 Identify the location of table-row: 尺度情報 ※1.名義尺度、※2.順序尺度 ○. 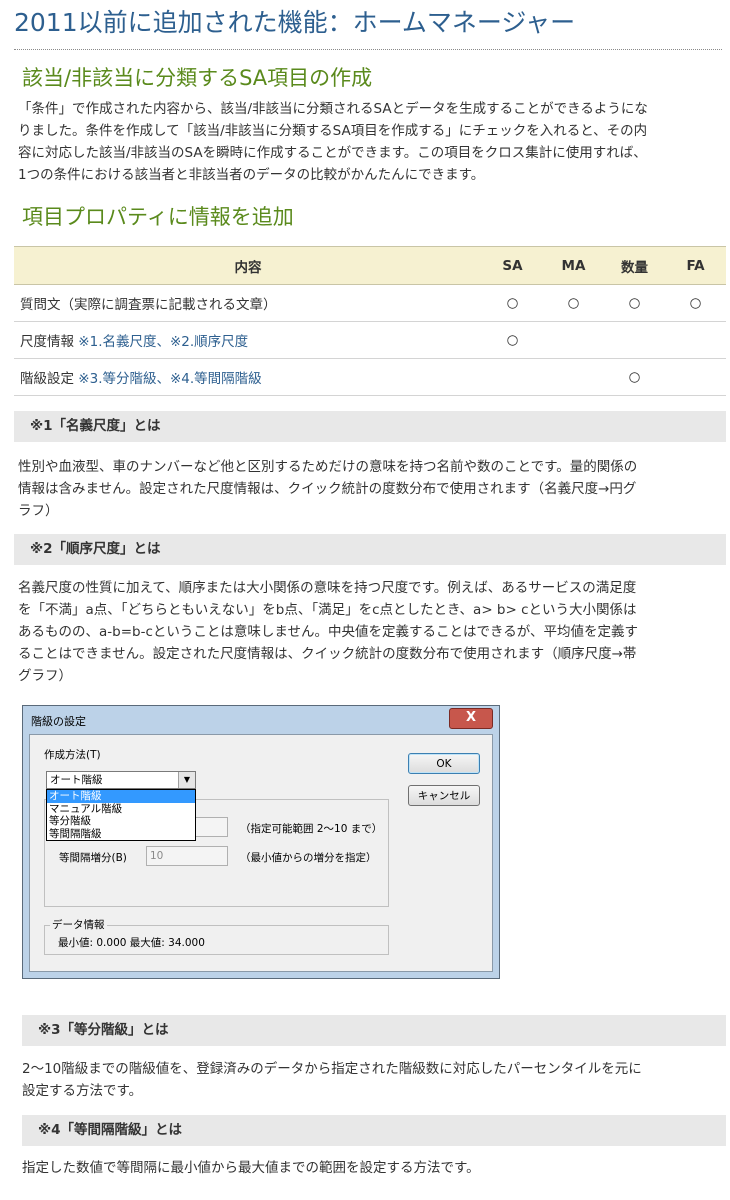
(370, 340).